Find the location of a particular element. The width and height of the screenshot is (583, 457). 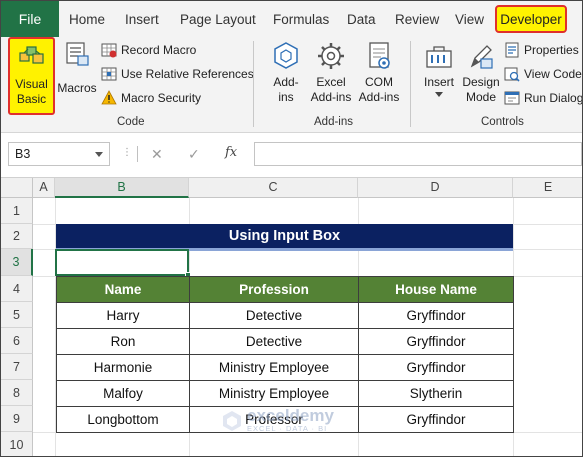

macros-icon is located at coordinates (77, 54).